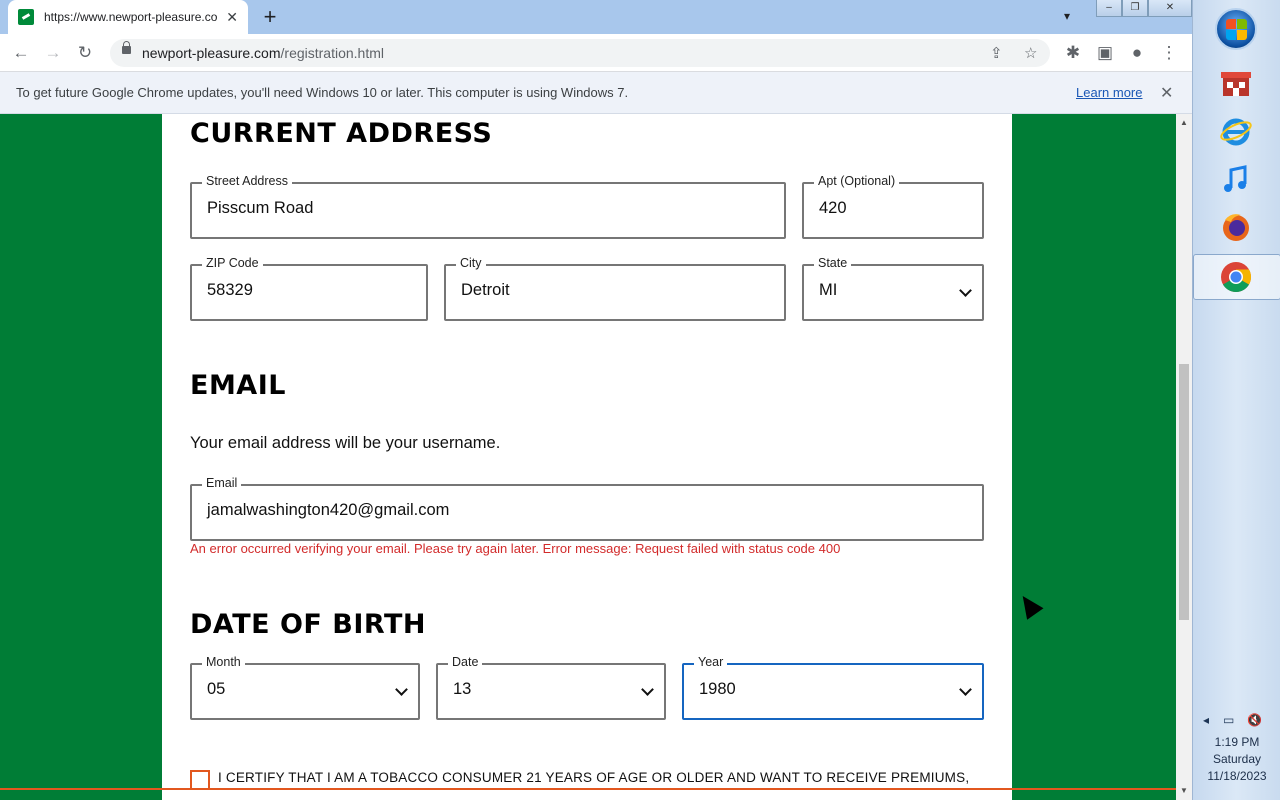 Image resolution: width=1280 pixels, height=800 pixels. Describe the element at coordinates (1184, 790) in the screenshot. I see `scroll-down-arrow-icon: ▼` at that location.